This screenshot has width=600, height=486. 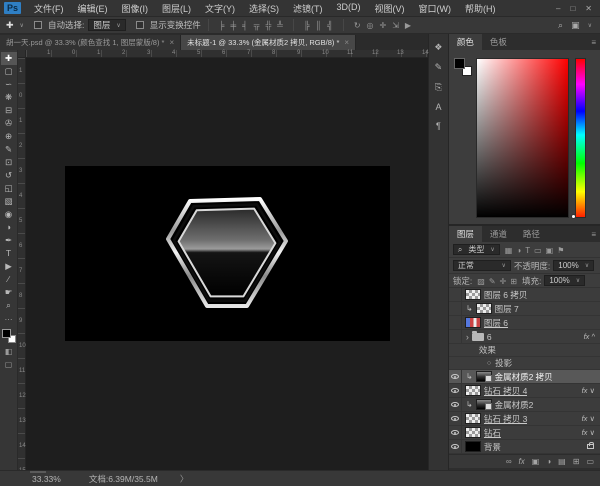 What do you see at coordinates (308, 8) in the screenshot?
I see `menu-filter: 滤镜(T)` at bounding box center [308, 8].